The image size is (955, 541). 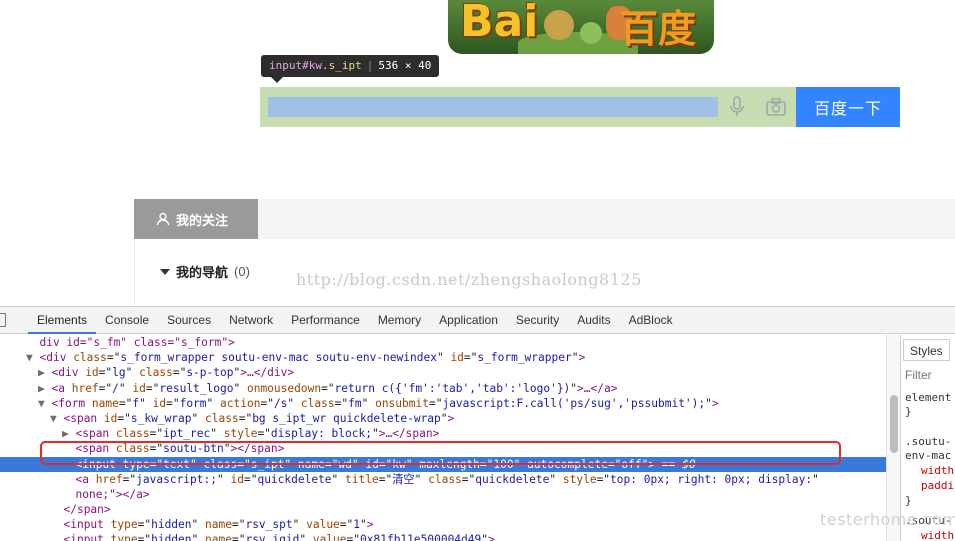 What do you see at coordinates (405, 65) in the screenshot?
I see `tooltip-dimensions: 536 × 40` at bounding box center [405, 65].